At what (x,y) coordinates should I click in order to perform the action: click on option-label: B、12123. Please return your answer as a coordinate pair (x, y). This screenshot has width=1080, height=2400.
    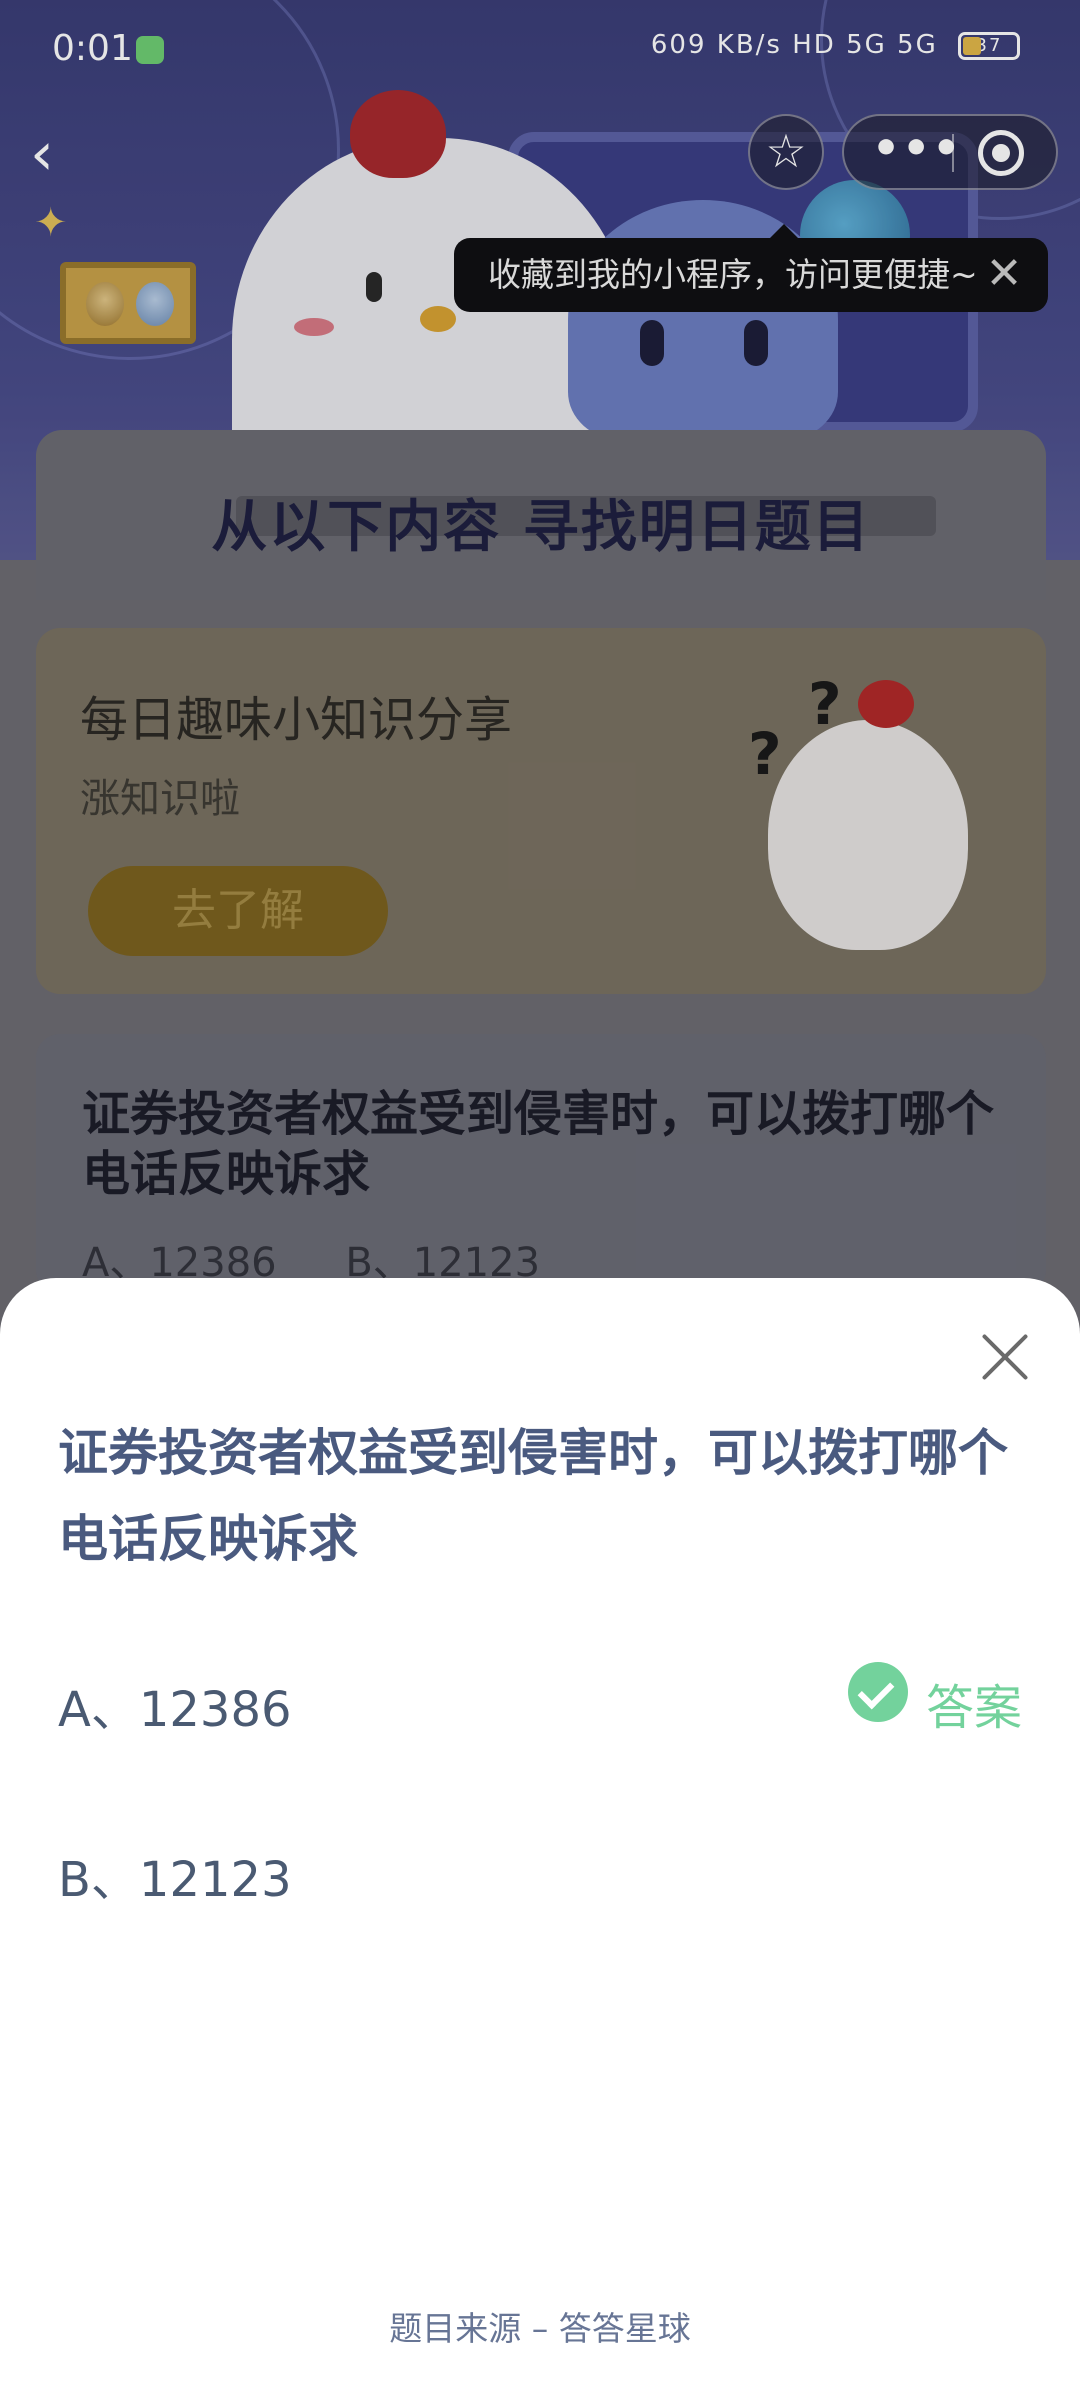
    Looking at the image, I should click on (175, 1880).